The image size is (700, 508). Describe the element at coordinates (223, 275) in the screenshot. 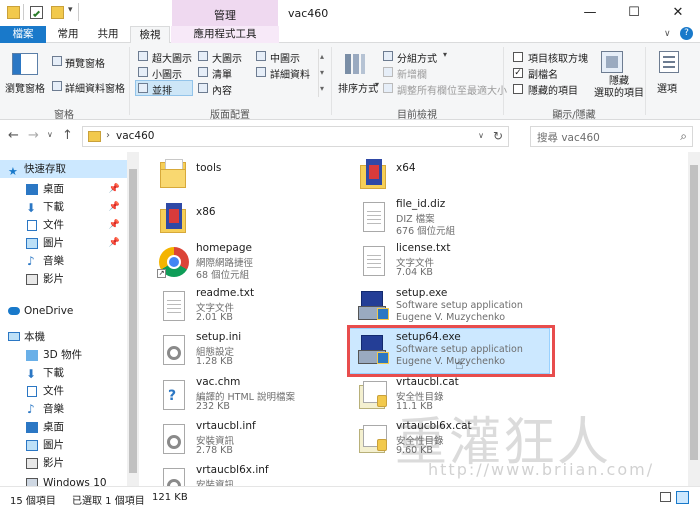

I see `file-size: 68 個位元組` at that location.